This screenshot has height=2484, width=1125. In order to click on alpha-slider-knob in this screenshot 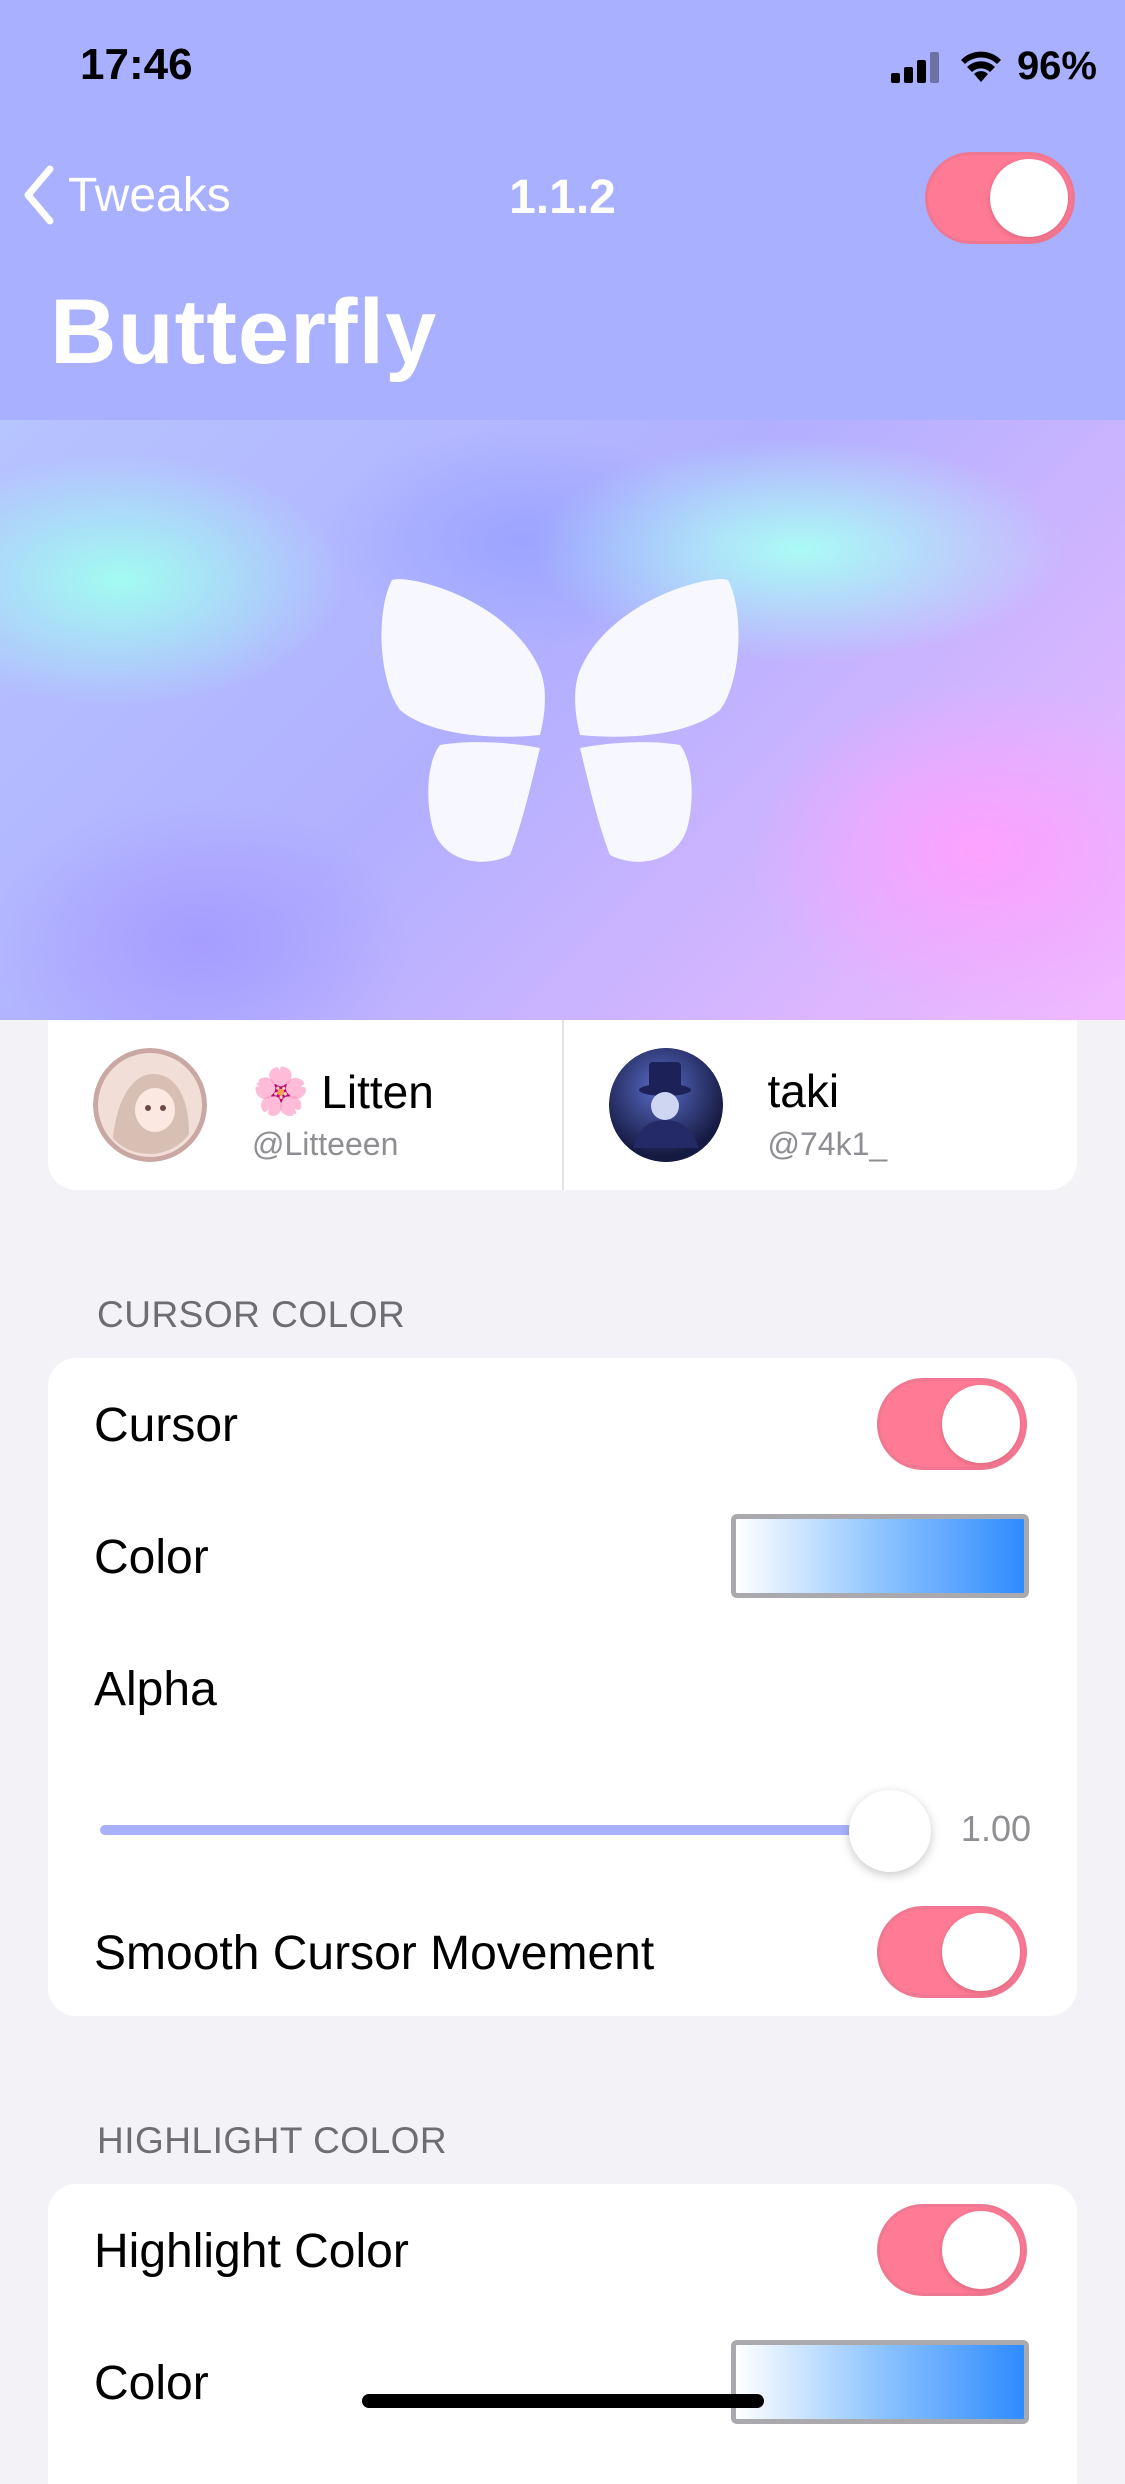, I will do `click(890, 1831)`.